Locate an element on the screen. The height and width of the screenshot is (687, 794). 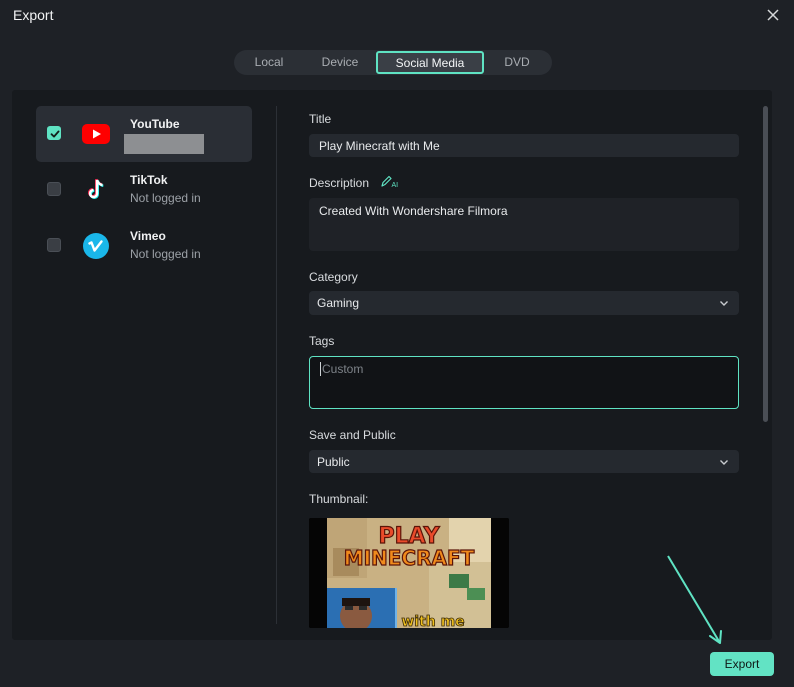
description-value: Created With Wondershare Filmora is located at coordinates (413, 211).